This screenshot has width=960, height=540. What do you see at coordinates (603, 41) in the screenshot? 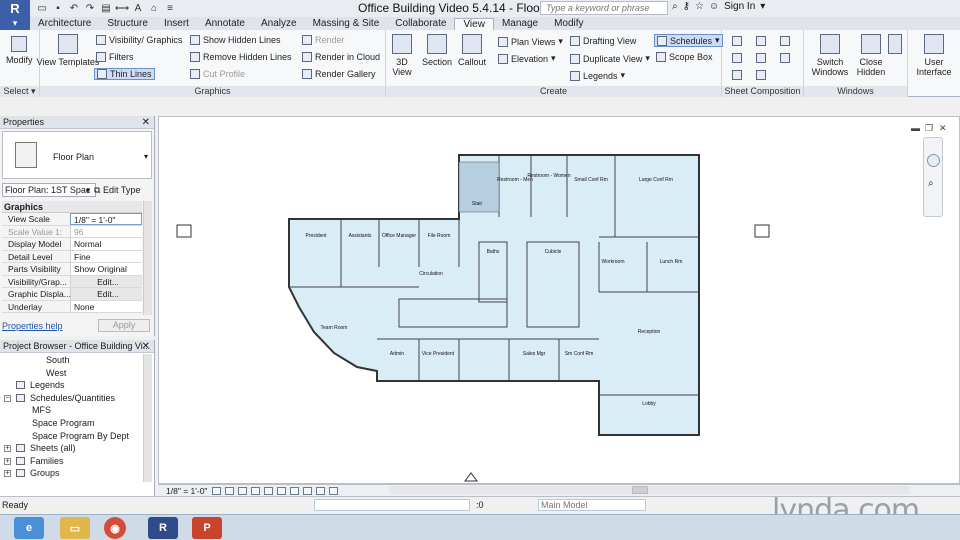
I see `drafting-view-button: Drafting View` at bounding box center [603, 41].